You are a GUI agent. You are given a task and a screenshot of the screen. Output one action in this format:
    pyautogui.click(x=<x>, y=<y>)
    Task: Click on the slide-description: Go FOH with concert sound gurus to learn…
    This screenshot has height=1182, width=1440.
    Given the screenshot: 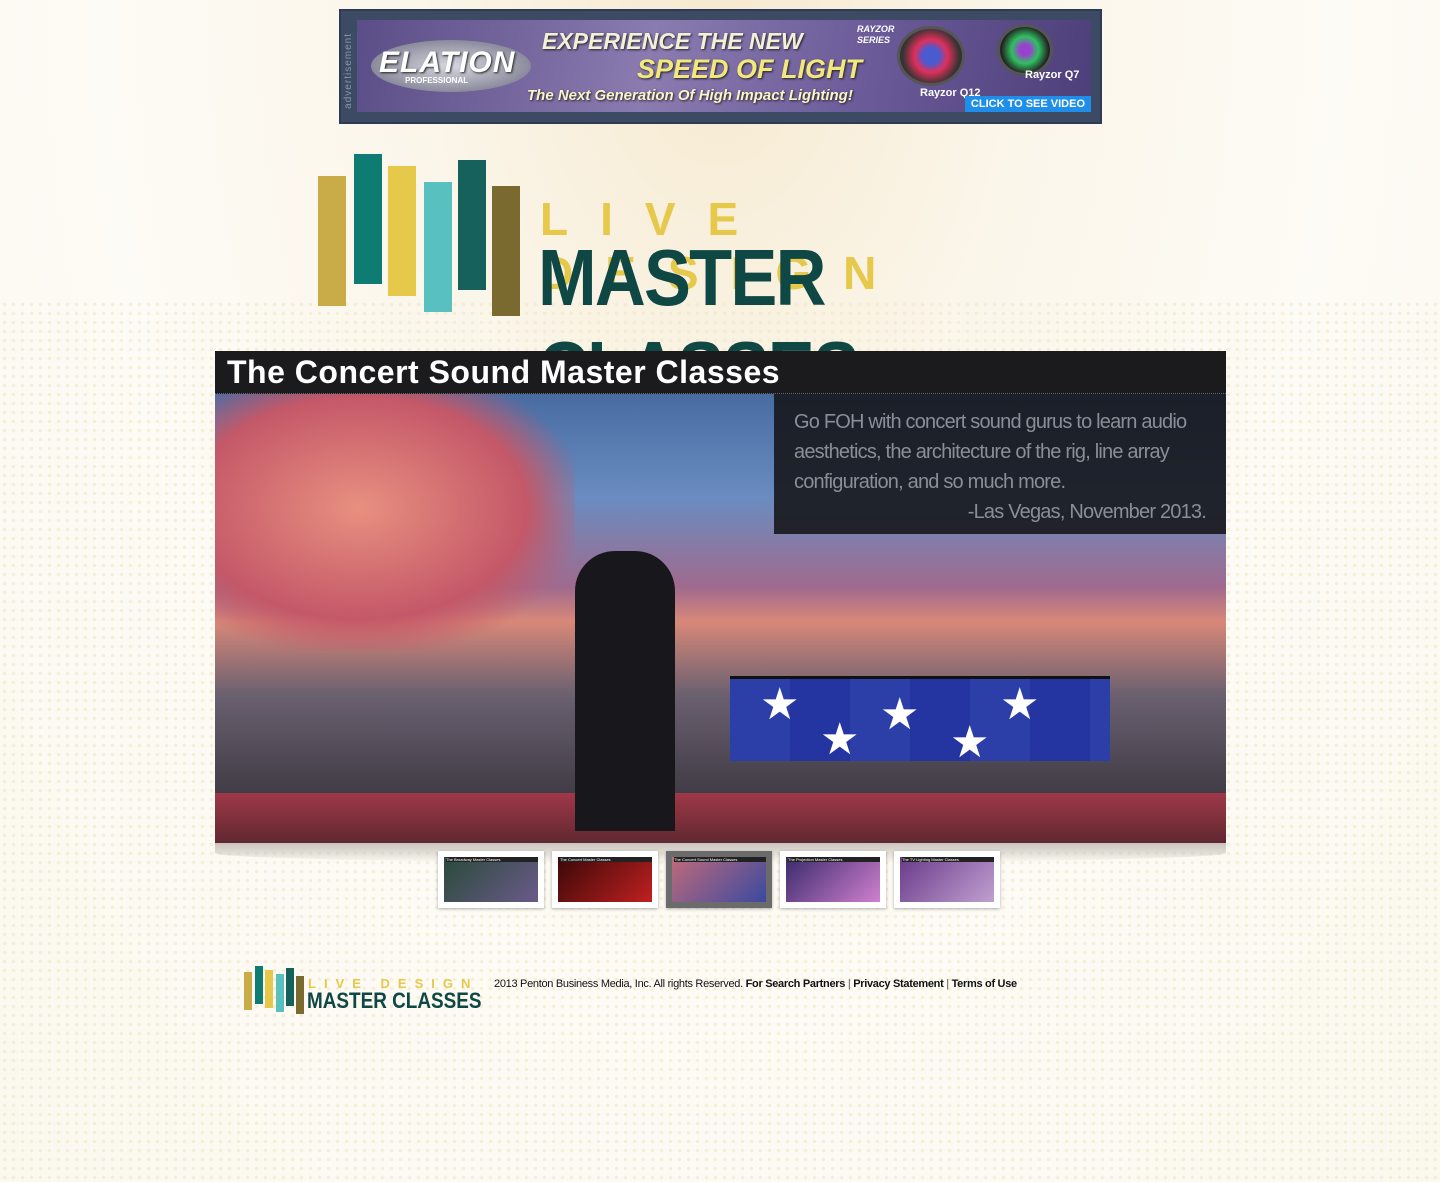 What is the action you would take?
    pyautogui.click(x=990, y=452)
    